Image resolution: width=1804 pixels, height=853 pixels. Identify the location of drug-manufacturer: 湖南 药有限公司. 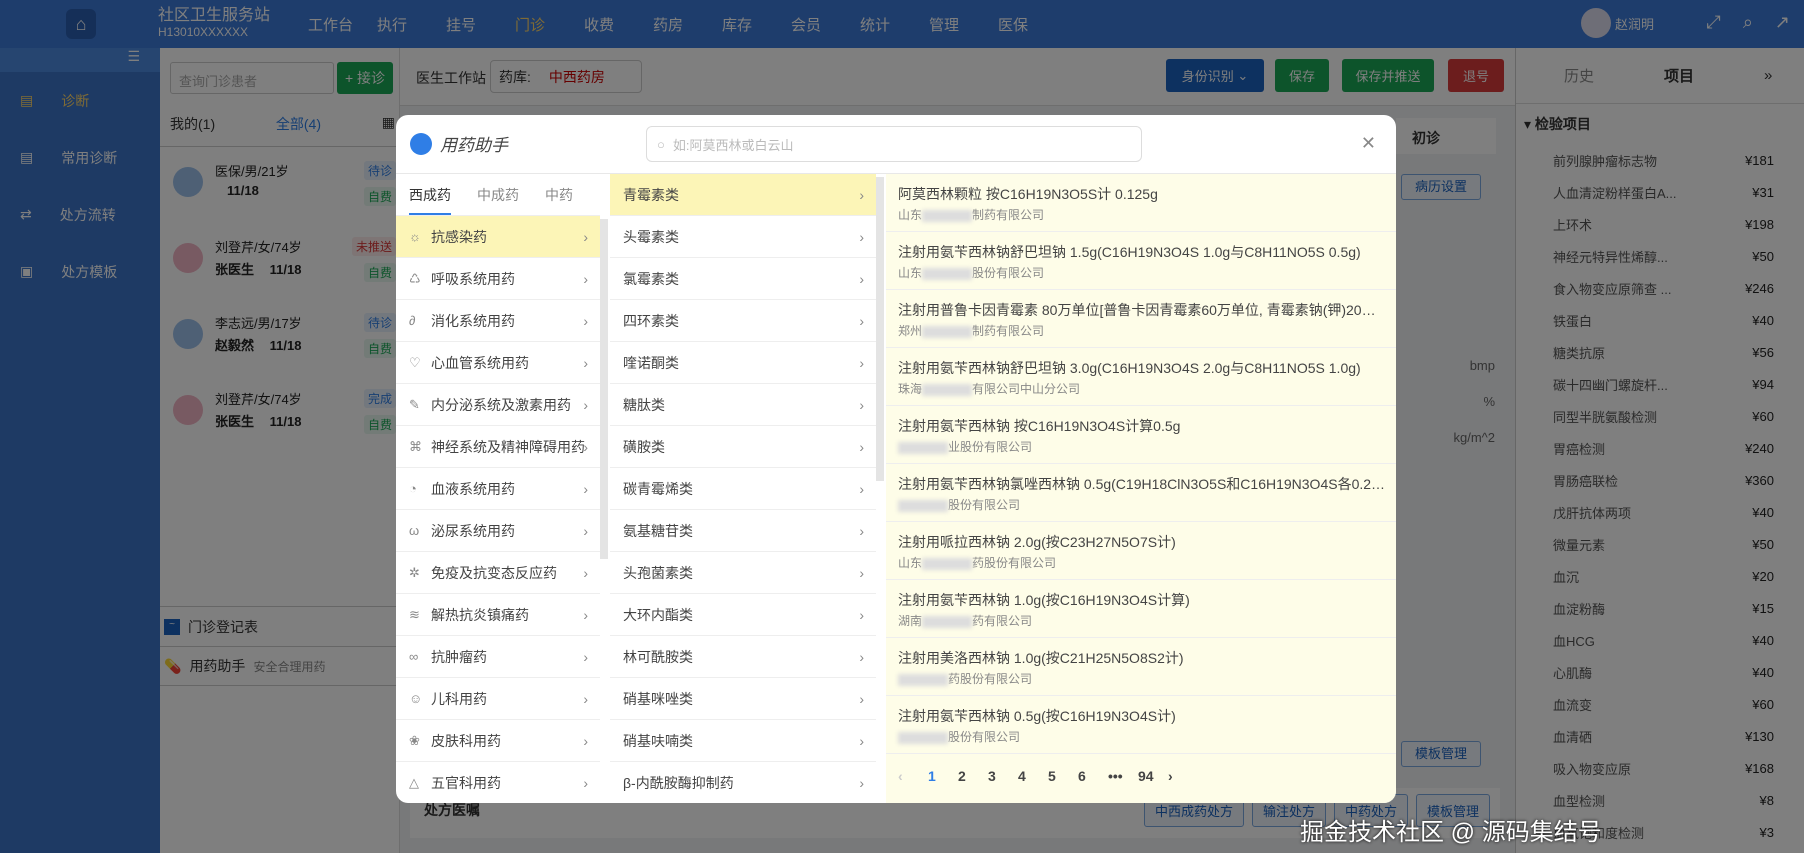
(965, 621).